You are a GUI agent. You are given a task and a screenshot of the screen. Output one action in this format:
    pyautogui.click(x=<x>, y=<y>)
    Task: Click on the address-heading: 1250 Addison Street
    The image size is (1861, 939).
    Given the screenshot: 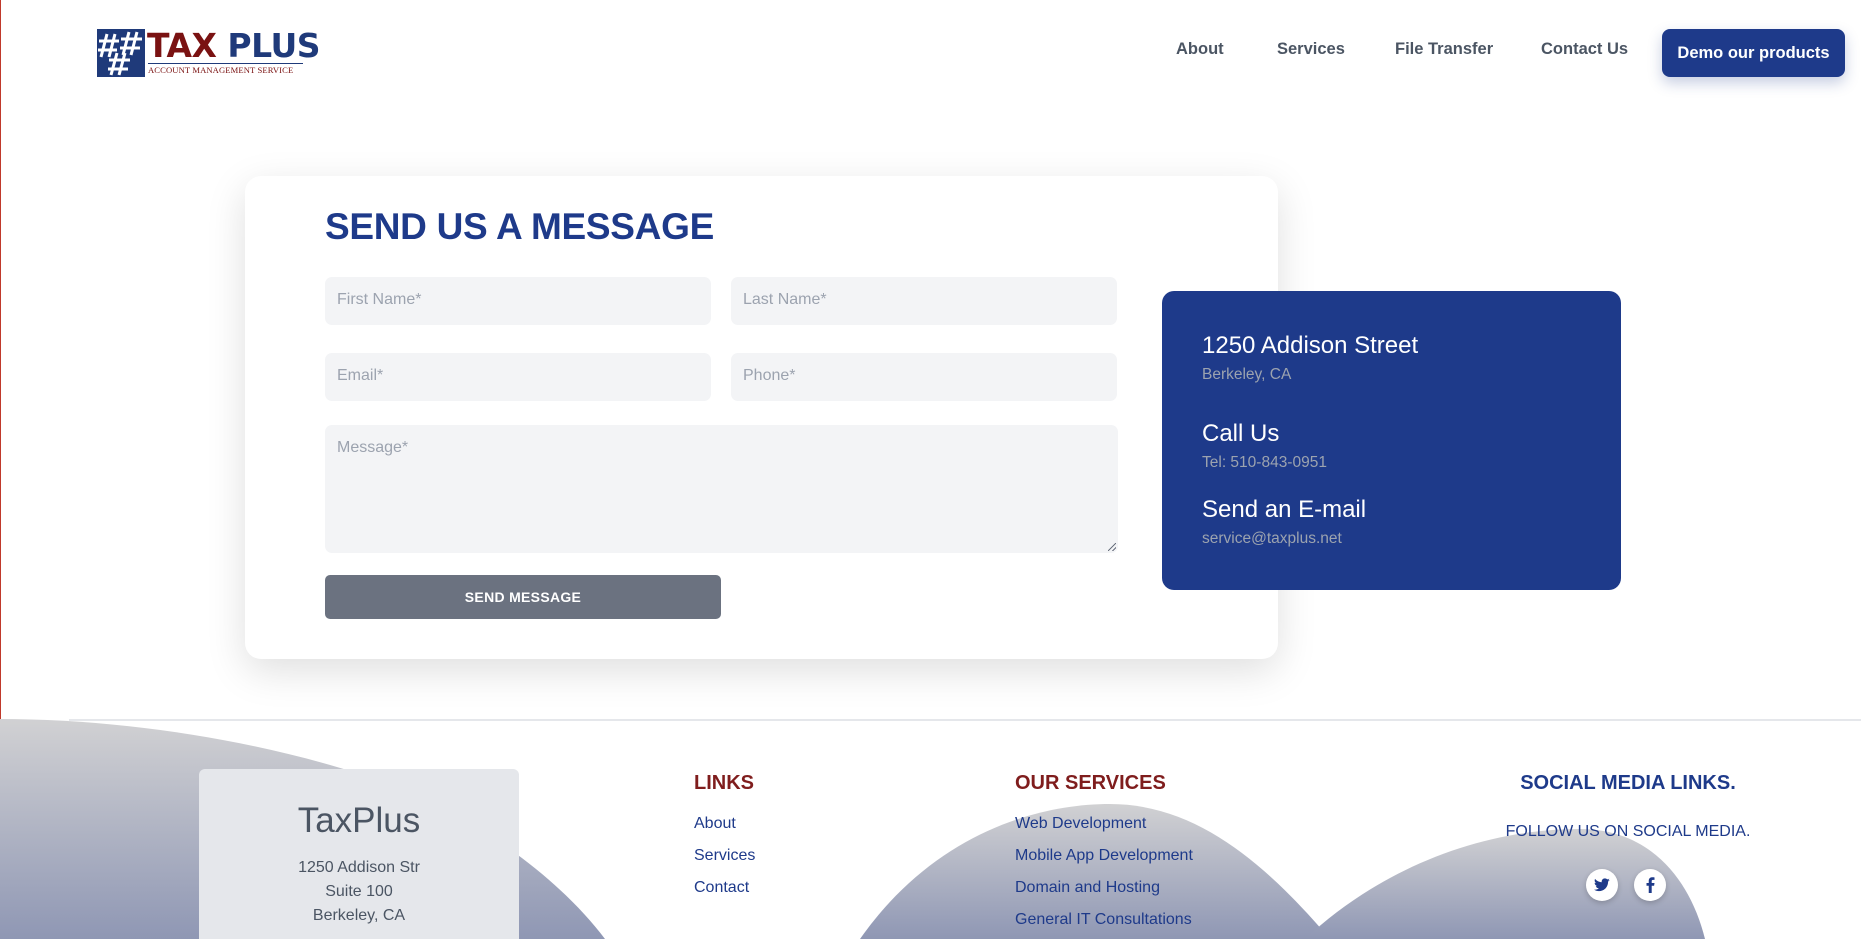 What is the action you would take?
    pyautogui.click(x=1310, y=345)
    